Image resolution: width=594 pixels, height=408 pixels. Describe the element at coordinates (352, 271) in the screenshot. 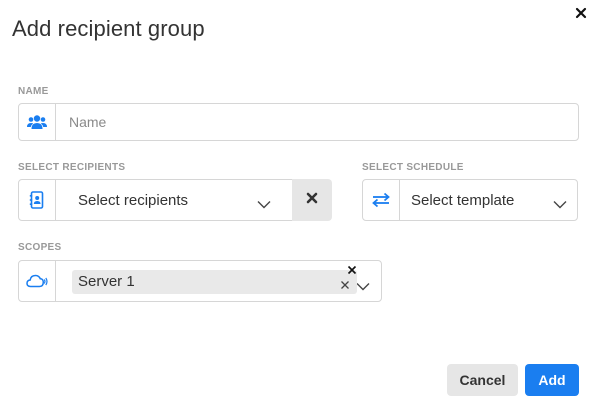

I see `clear-scopes-icon` at that location.